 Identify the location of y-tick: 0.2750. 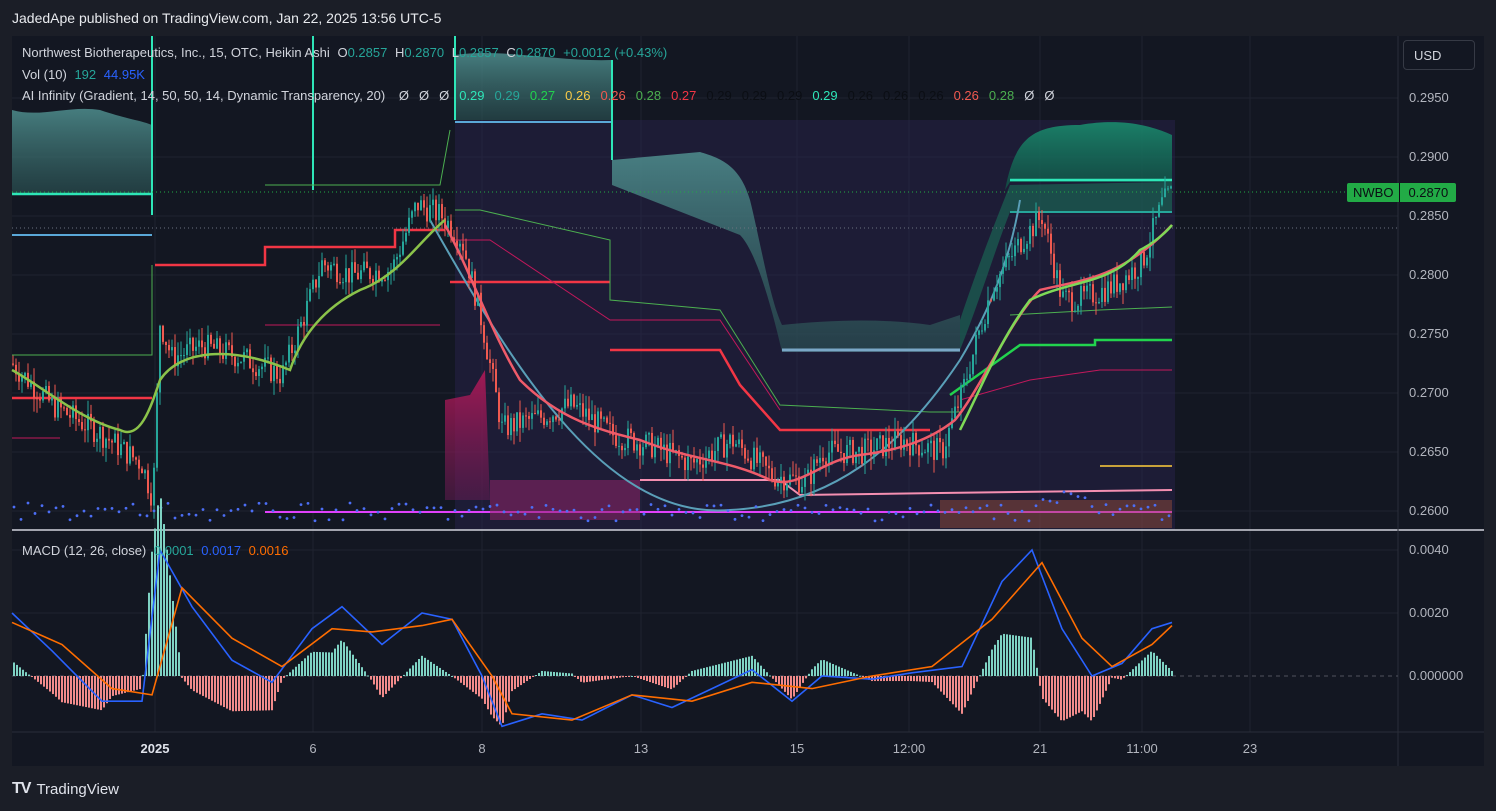
(1429, 333).